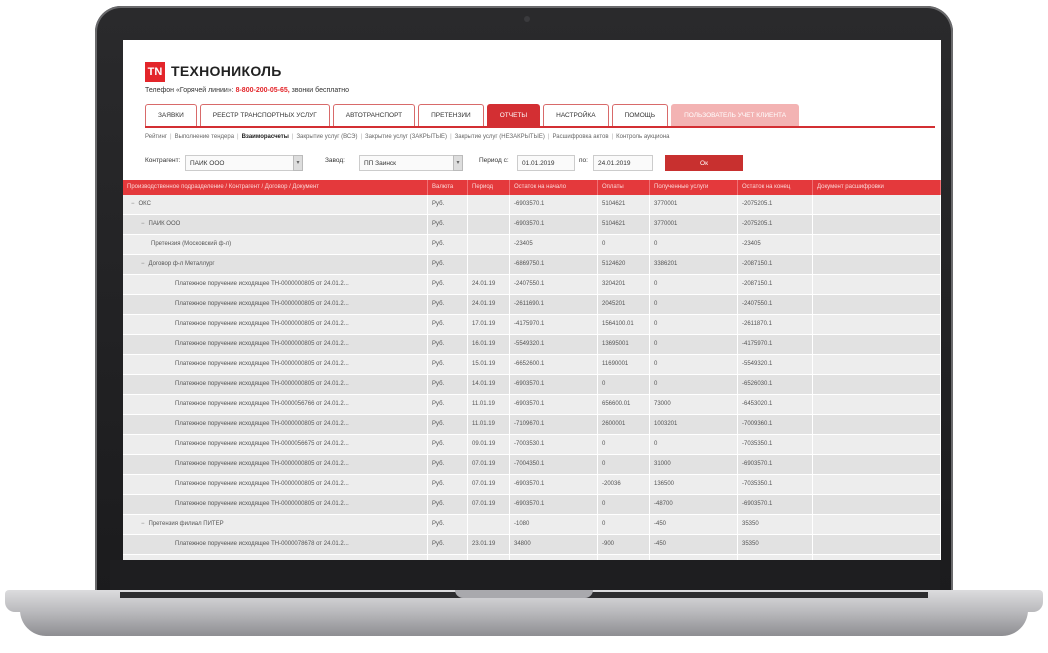 This screenshot has width=1048, height=653. What do you see at coordinates (451, 115) in the screenshot?
I see `tab-3: ПРЕТЕНЗИИ` at bounding box center [451, 115].